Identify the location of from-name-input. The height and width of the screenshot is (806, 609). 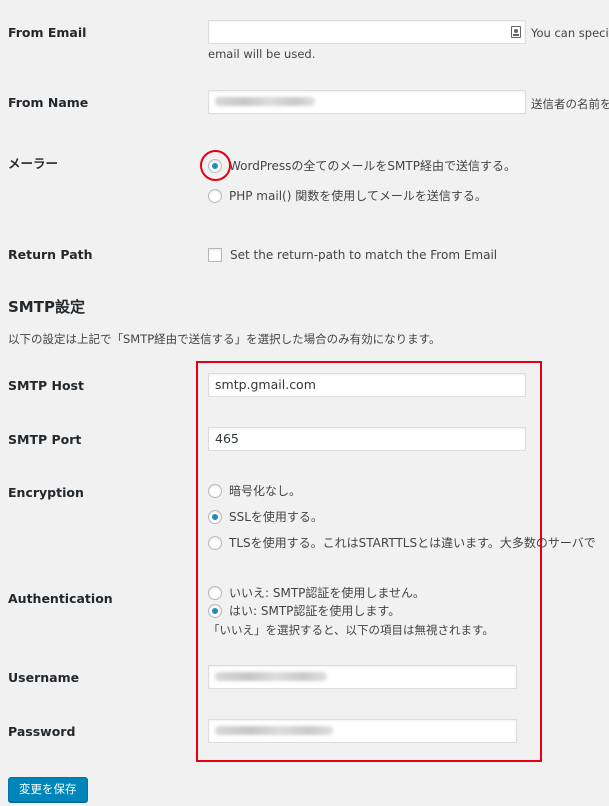
(367, 102).